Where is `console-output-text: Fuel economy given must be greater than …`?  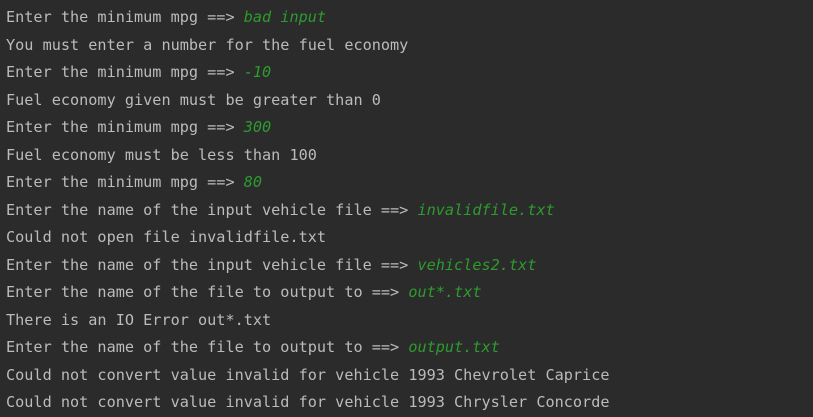 console-output-text: Fuel economy given must be greater than … is located at coordinates (193, 99).